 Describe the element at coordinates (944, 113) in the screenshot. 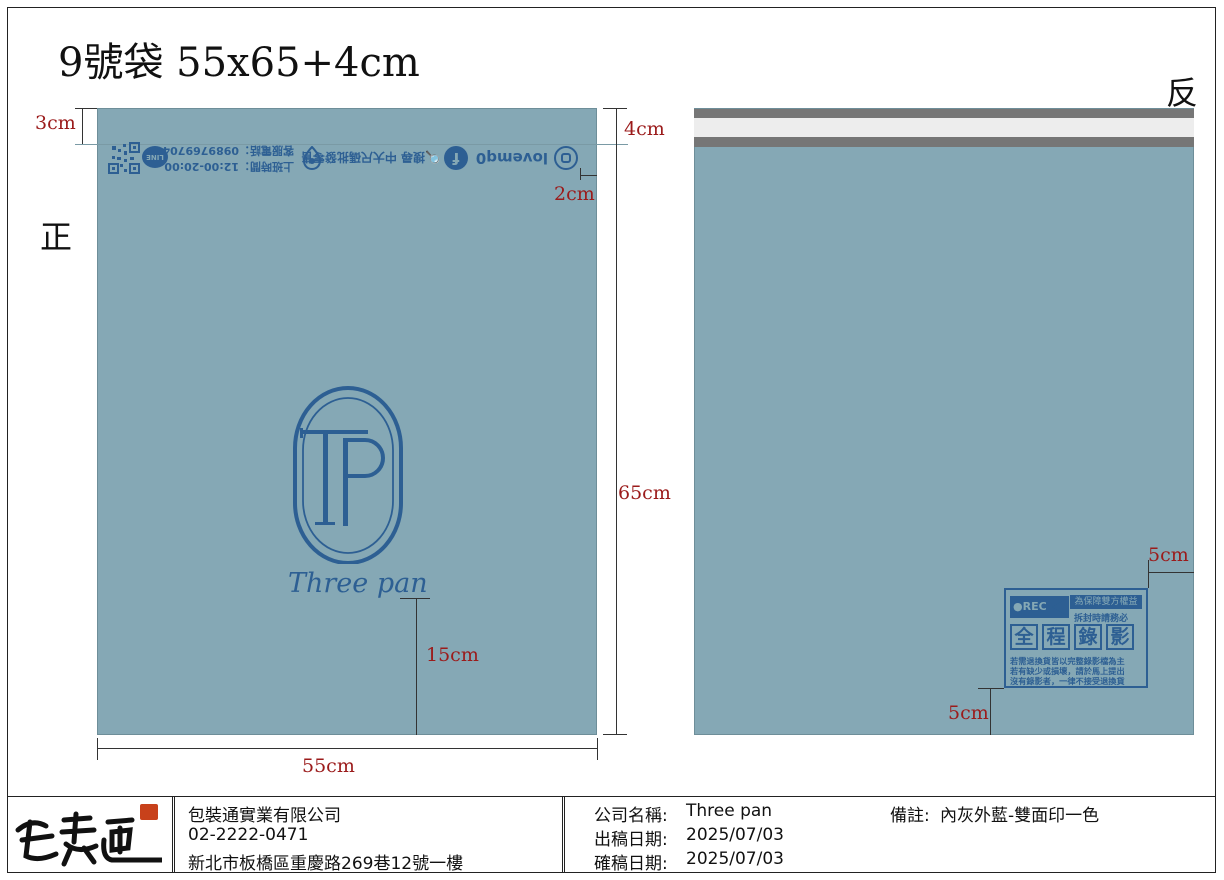

I see `seal-strip-dark-top` at that location.